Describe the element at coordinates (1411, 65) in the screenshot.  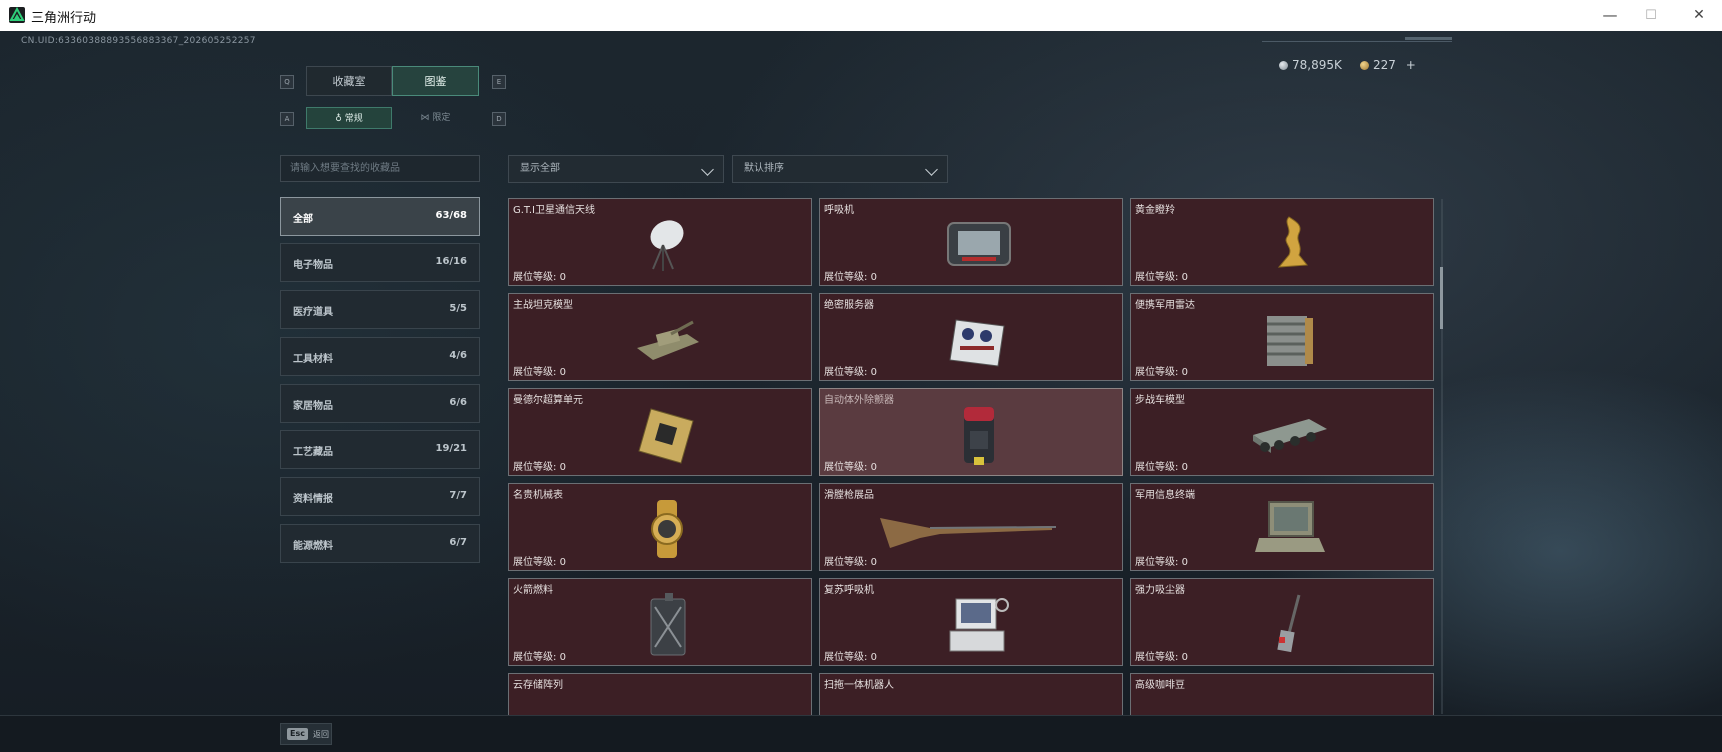
I see `add-currency-button: +` at that location.